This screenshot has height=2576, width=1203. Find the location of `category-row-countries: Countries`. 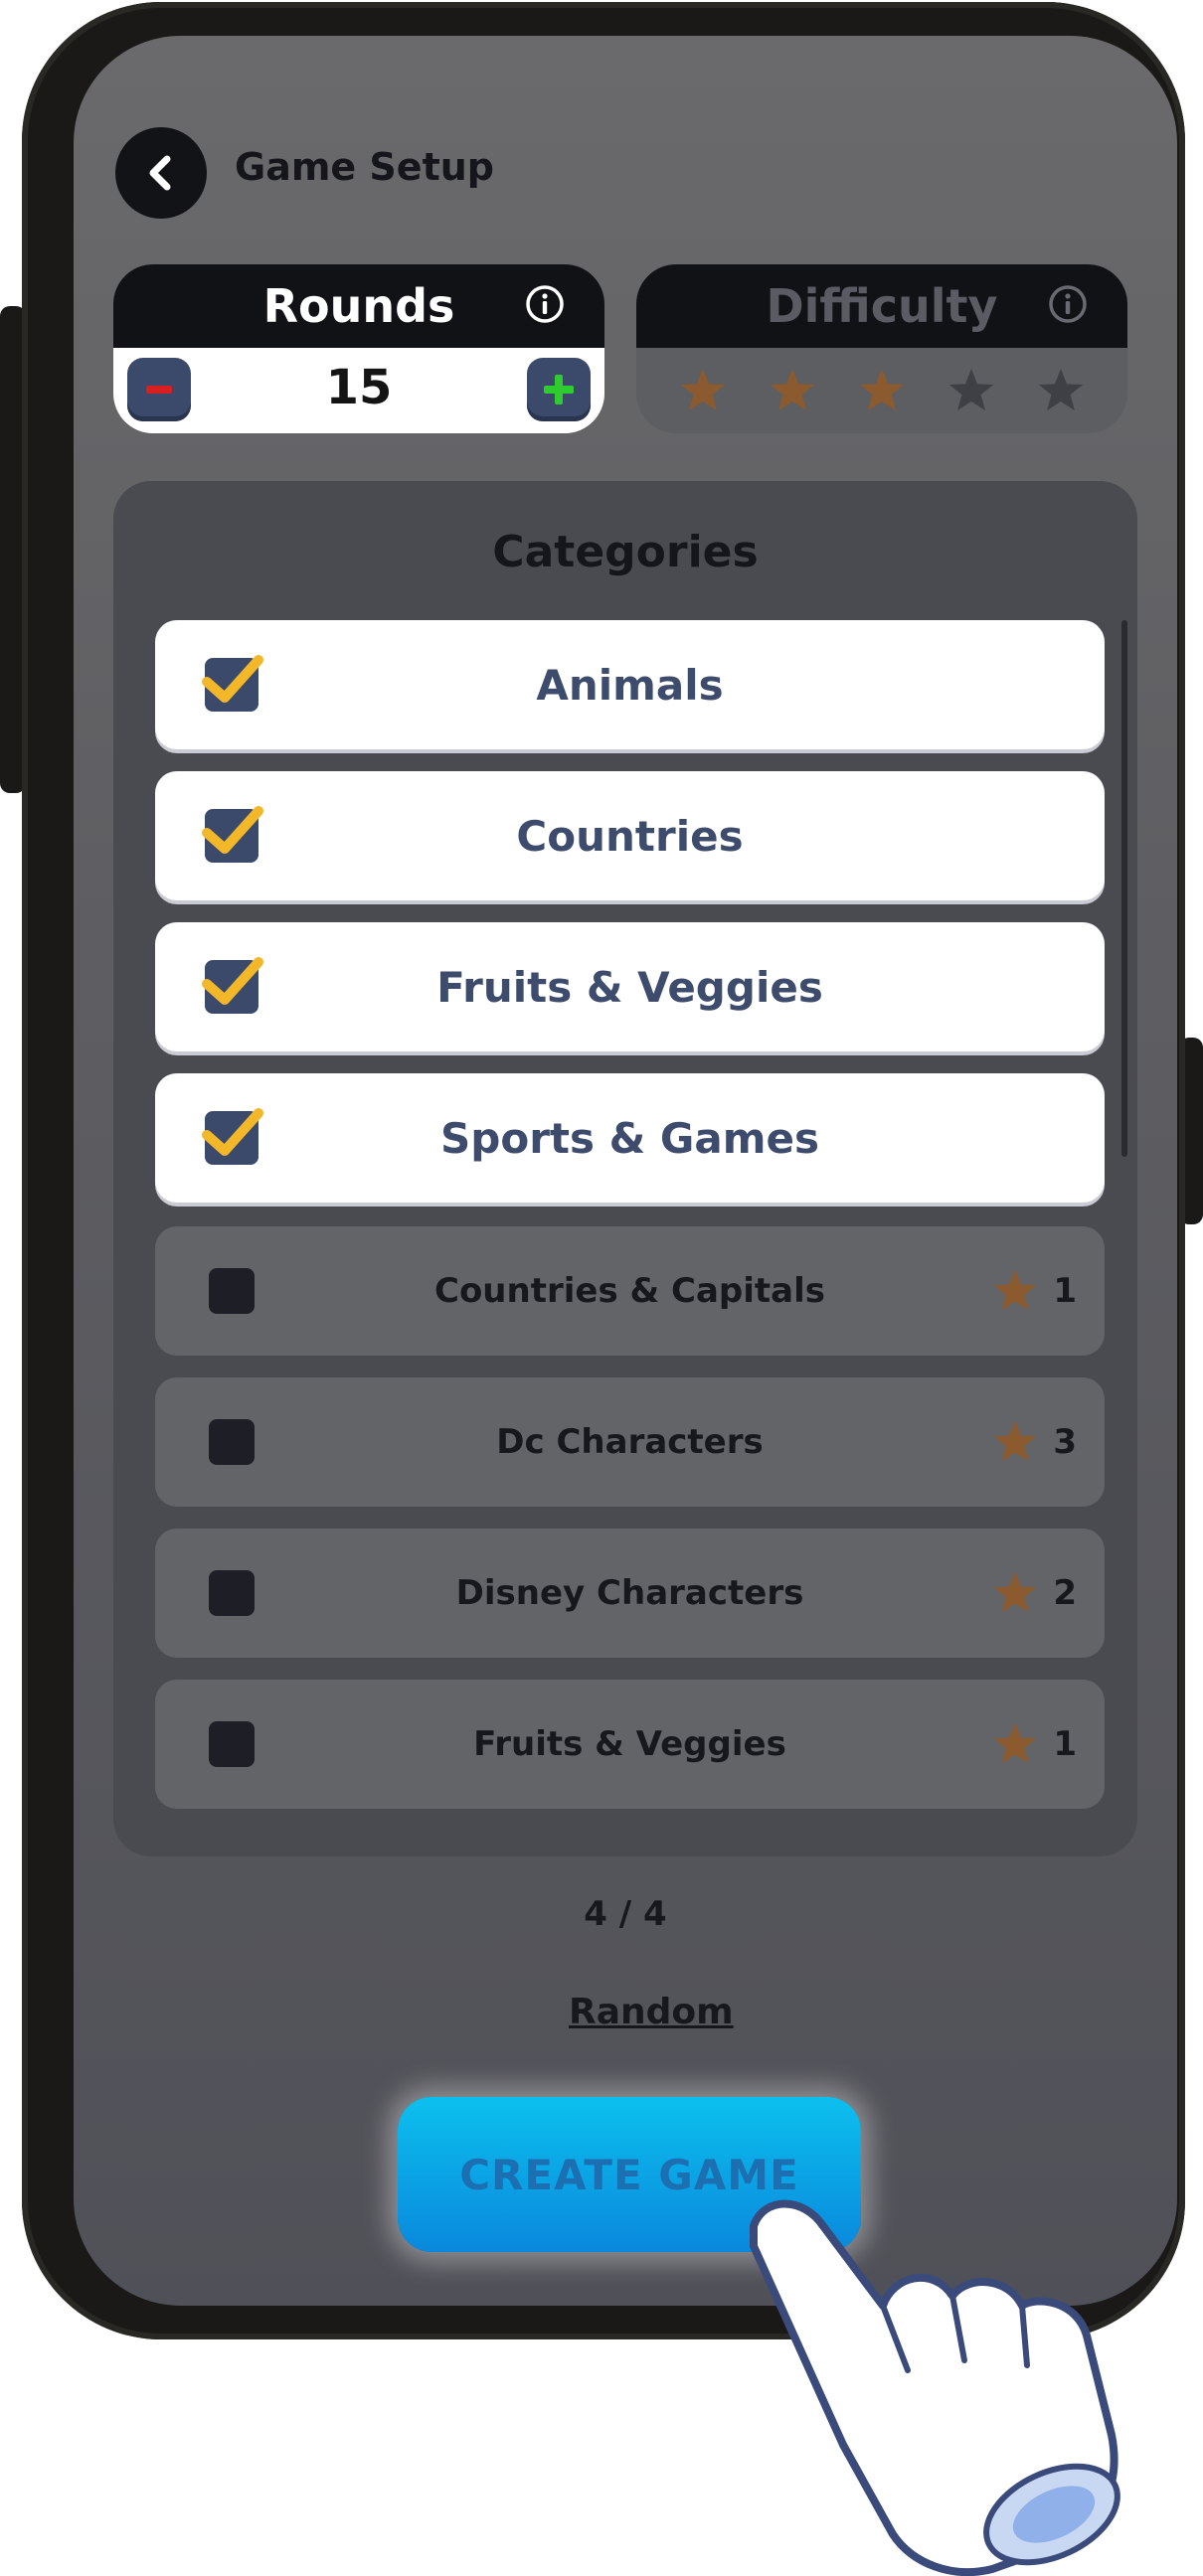

category-row-countries: Countries is located at coordinates (630, 835).